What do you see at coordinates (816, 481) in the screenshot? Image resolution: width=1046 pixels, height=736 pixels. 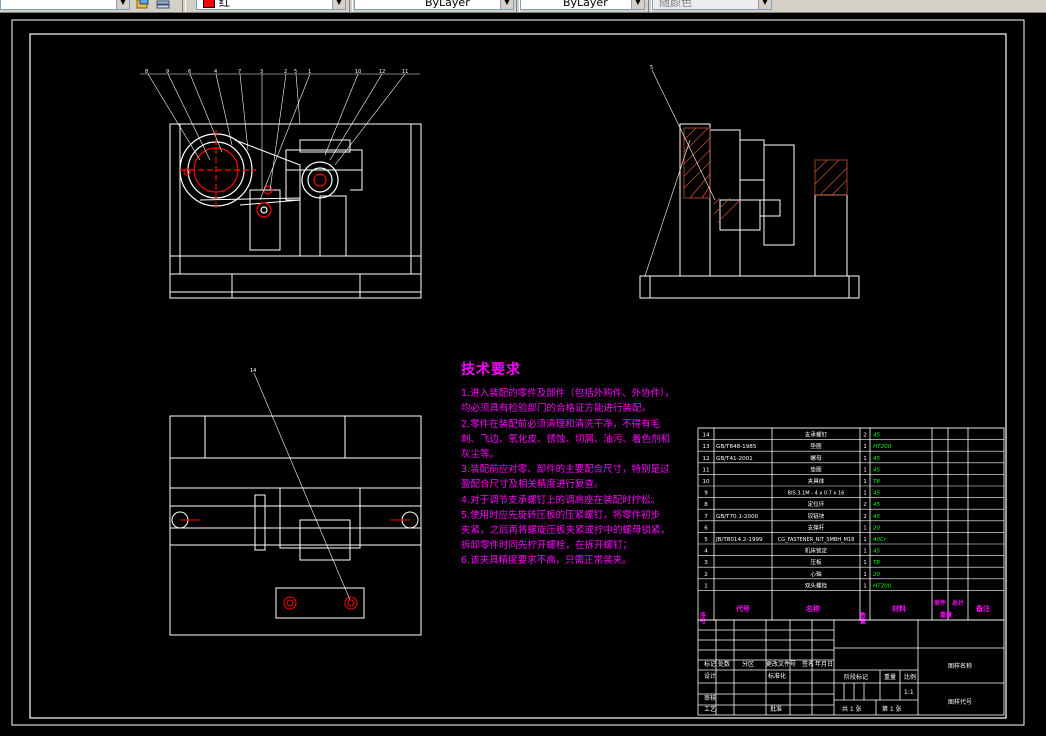 I see `bom-cell-name: 夹具体` at bounding box center [816, 481].